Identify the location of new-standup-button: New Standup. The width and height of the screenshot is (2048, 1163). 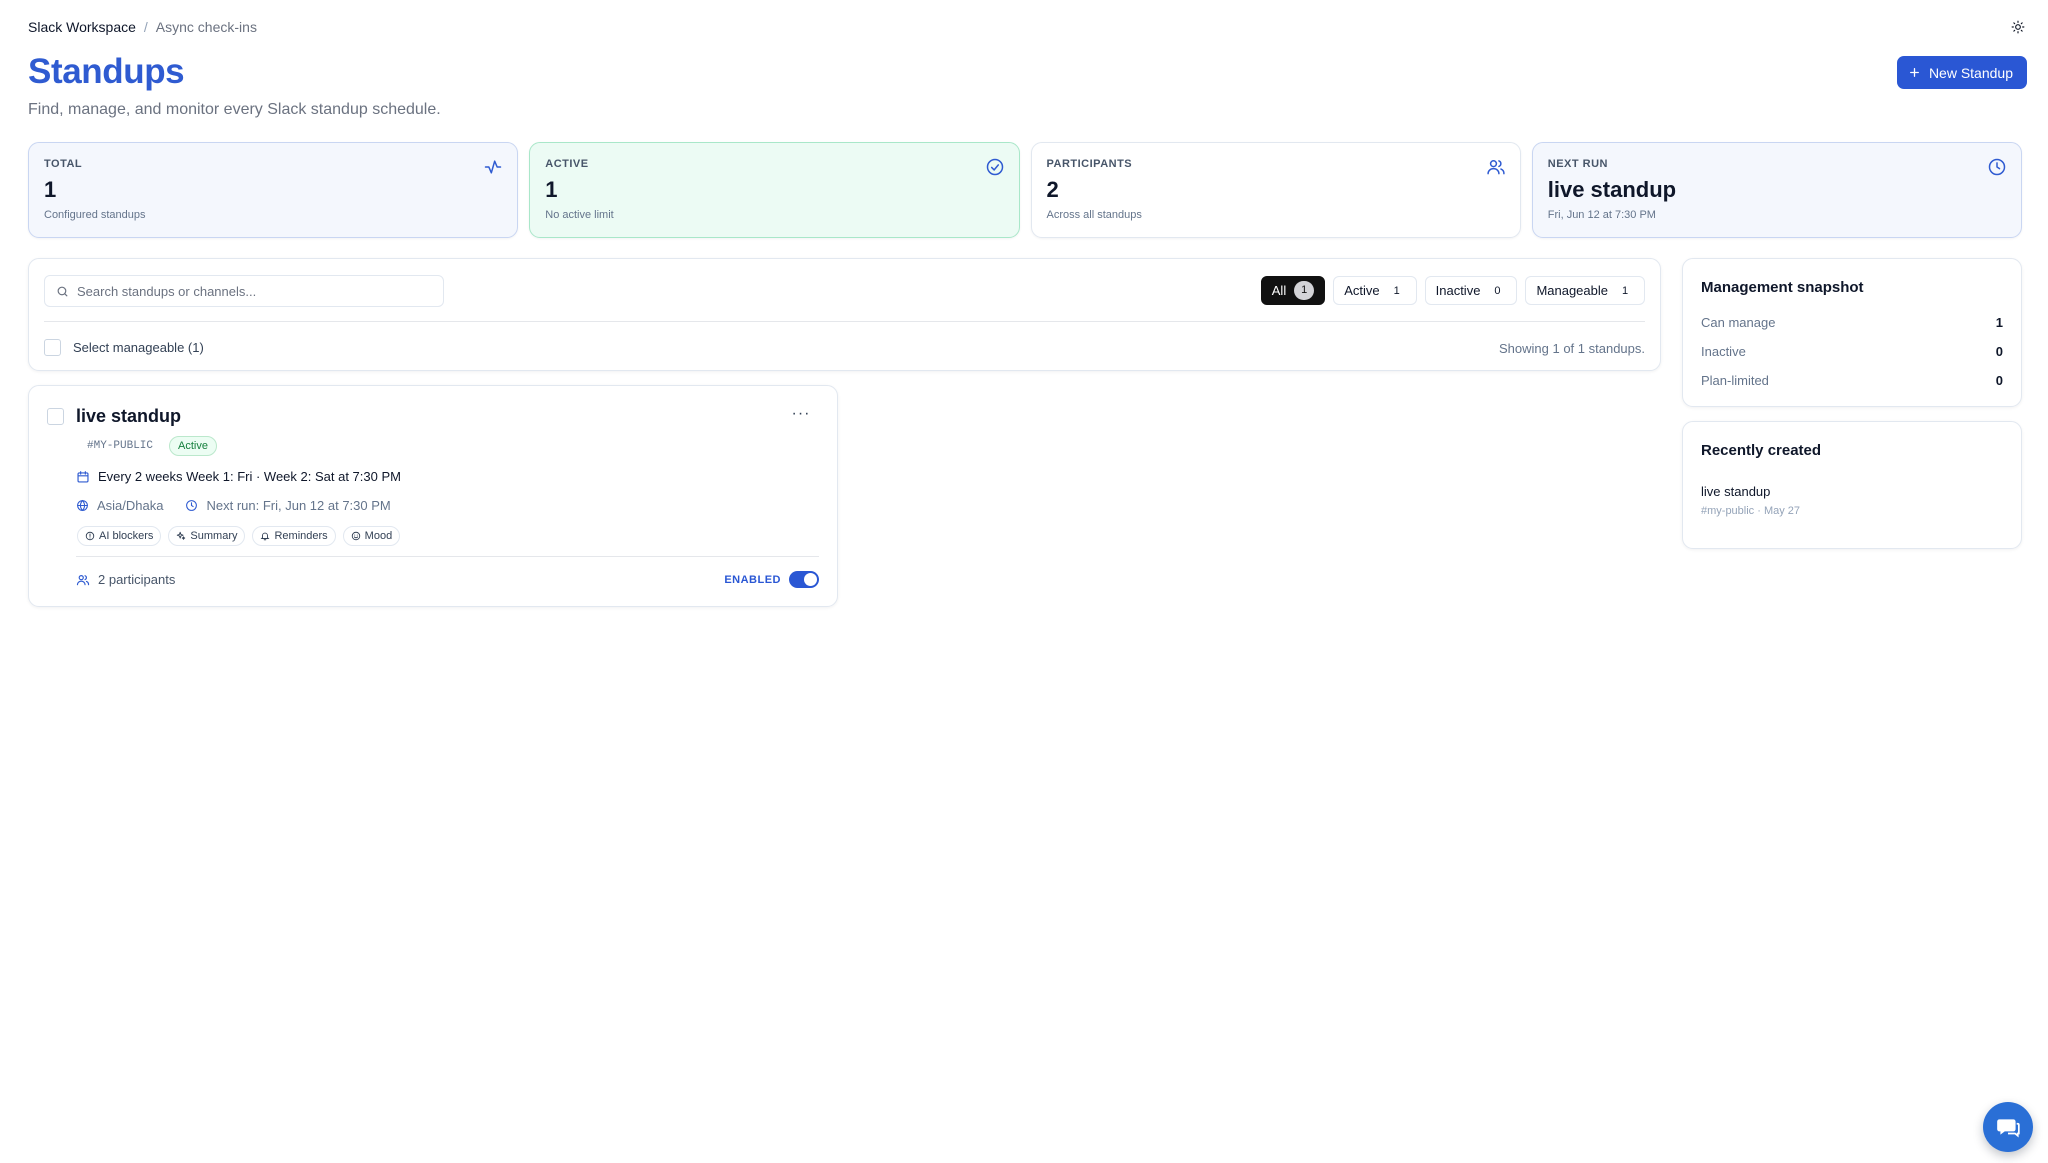
(1961, 72).